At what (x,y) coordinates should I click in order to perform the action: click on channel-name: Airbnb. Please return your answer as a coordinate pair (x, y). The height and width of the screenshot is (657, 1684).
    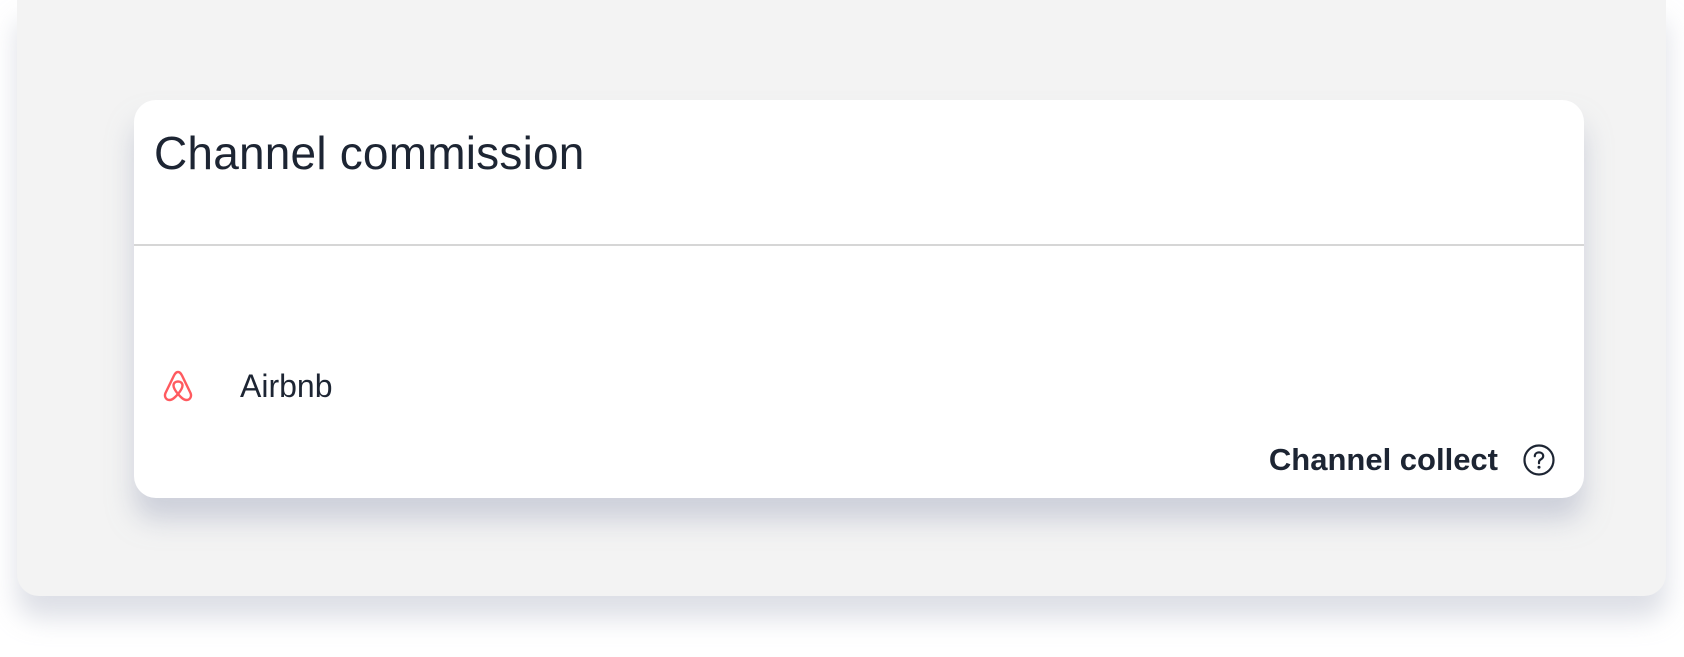
    Looking at the image, I should click on (286, 385).